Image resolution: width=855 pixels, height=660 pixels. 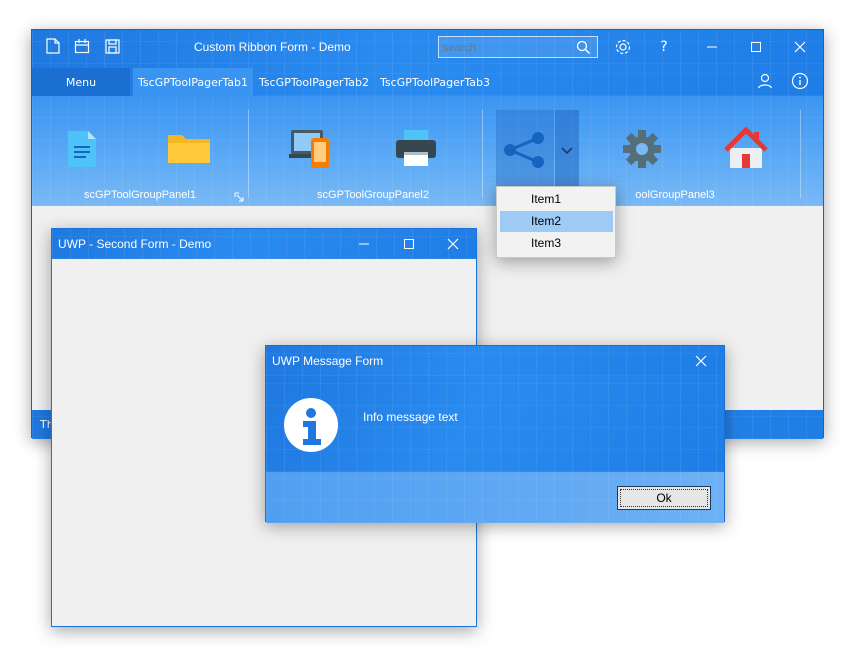 I want to click on message-form-title: UWP Message Form, so click(x=328, y=361).